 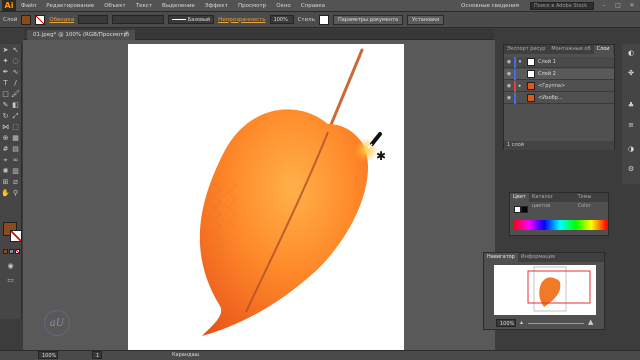 I want to click on eraser-tool-icon: ◧, so click(x=15, y=105).